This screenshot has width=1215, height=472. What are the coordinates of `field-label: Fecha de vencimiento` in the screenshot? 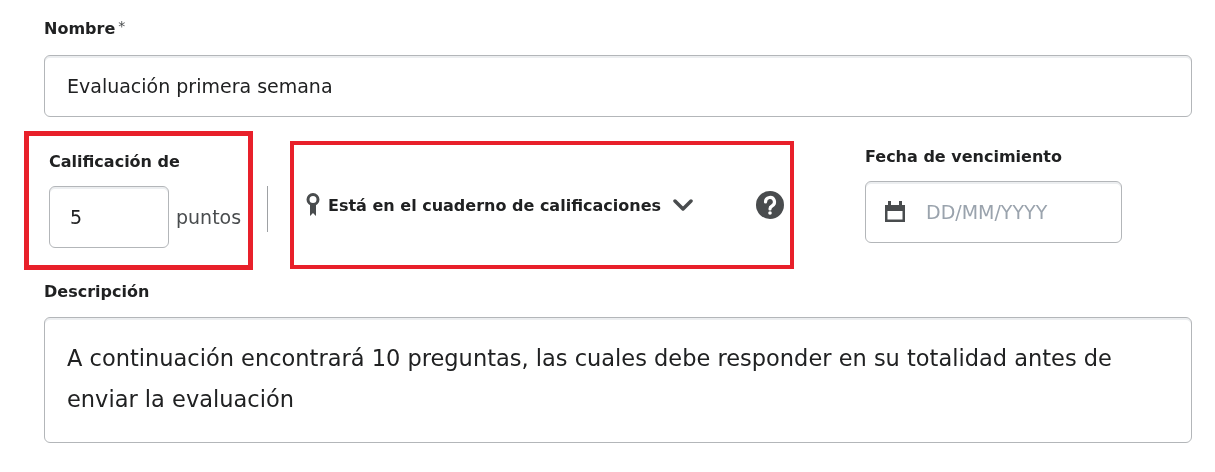 It's located at (963, 157).